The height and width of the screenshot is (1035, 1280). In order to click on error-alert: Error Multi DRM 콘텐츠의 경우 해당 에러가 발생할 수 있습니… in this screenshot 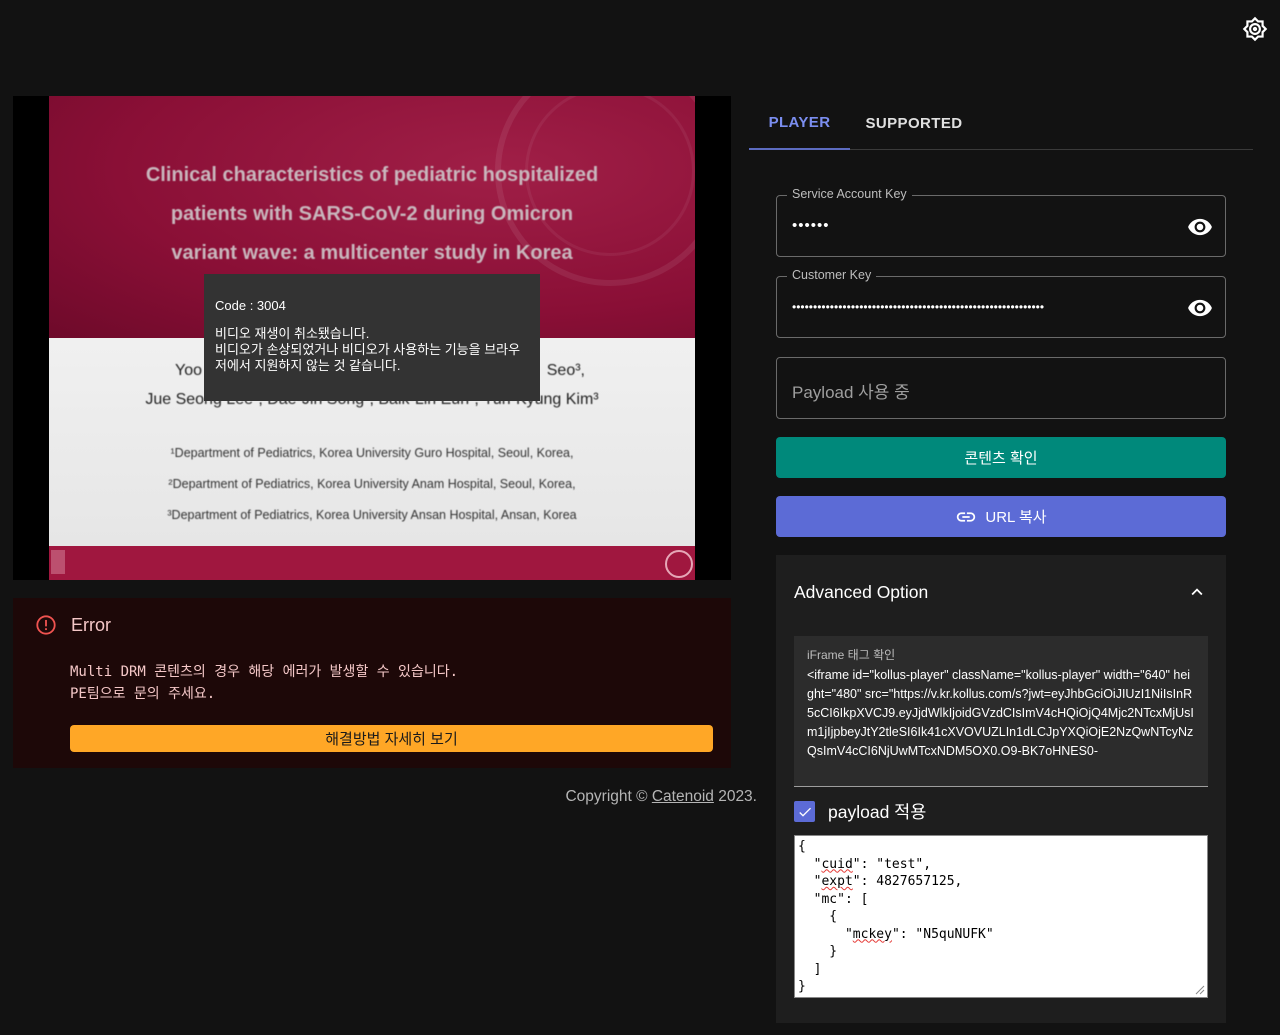, I will do `click(372, 683)`.